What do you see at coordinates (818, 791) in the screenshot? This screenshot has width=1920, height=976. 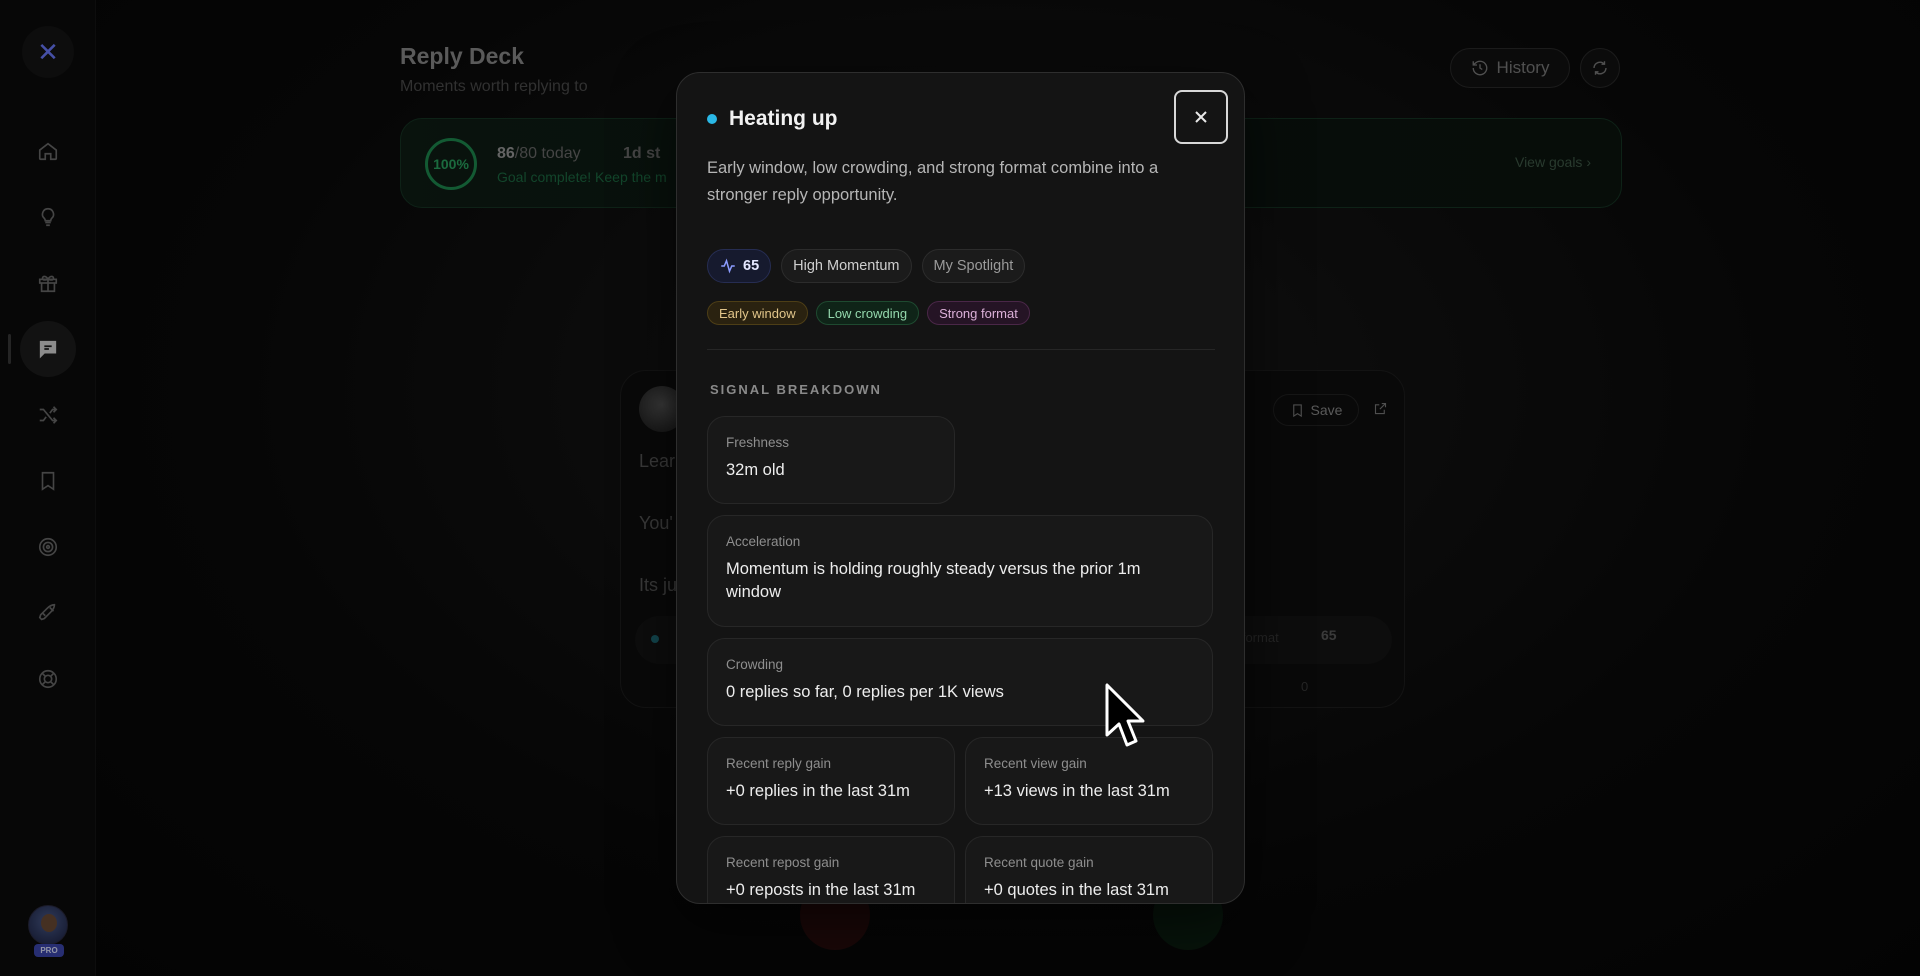 I see `signal-value: +0 replies in the last 31m` at bounding box center [818, 791].